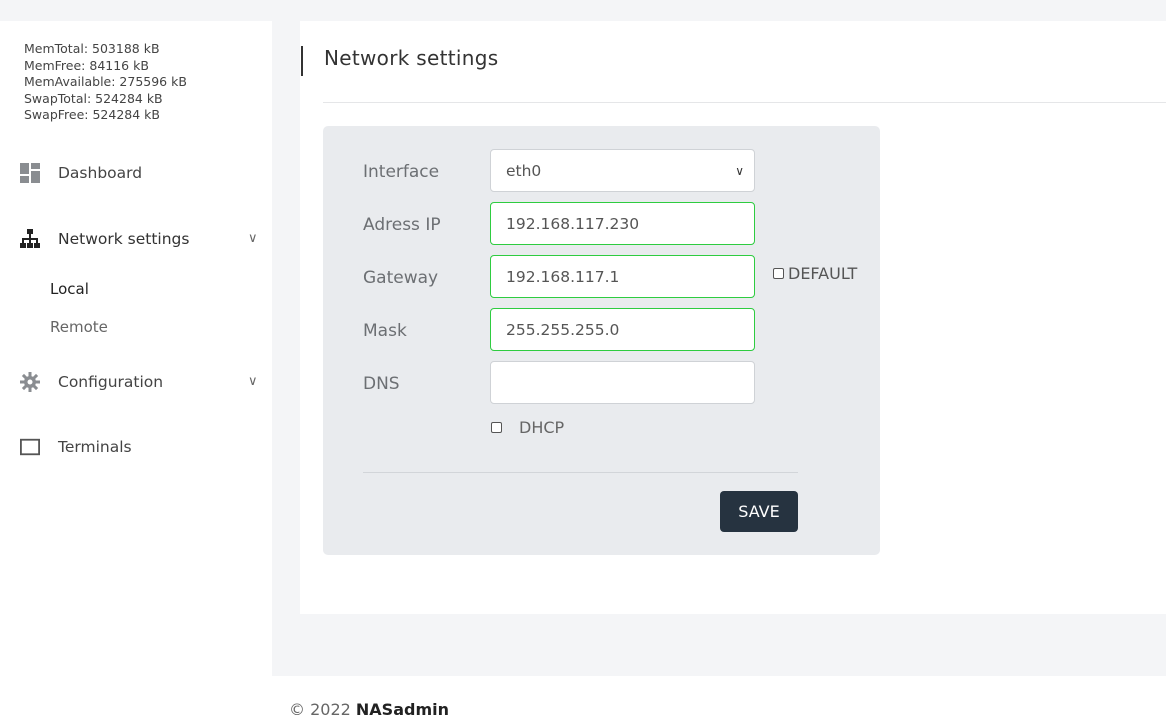 The width and height of the screenshot is (1166, 719). Describe the element at coordinates (778, 273) in the screenshot. I see `default-checkbox` at that location.